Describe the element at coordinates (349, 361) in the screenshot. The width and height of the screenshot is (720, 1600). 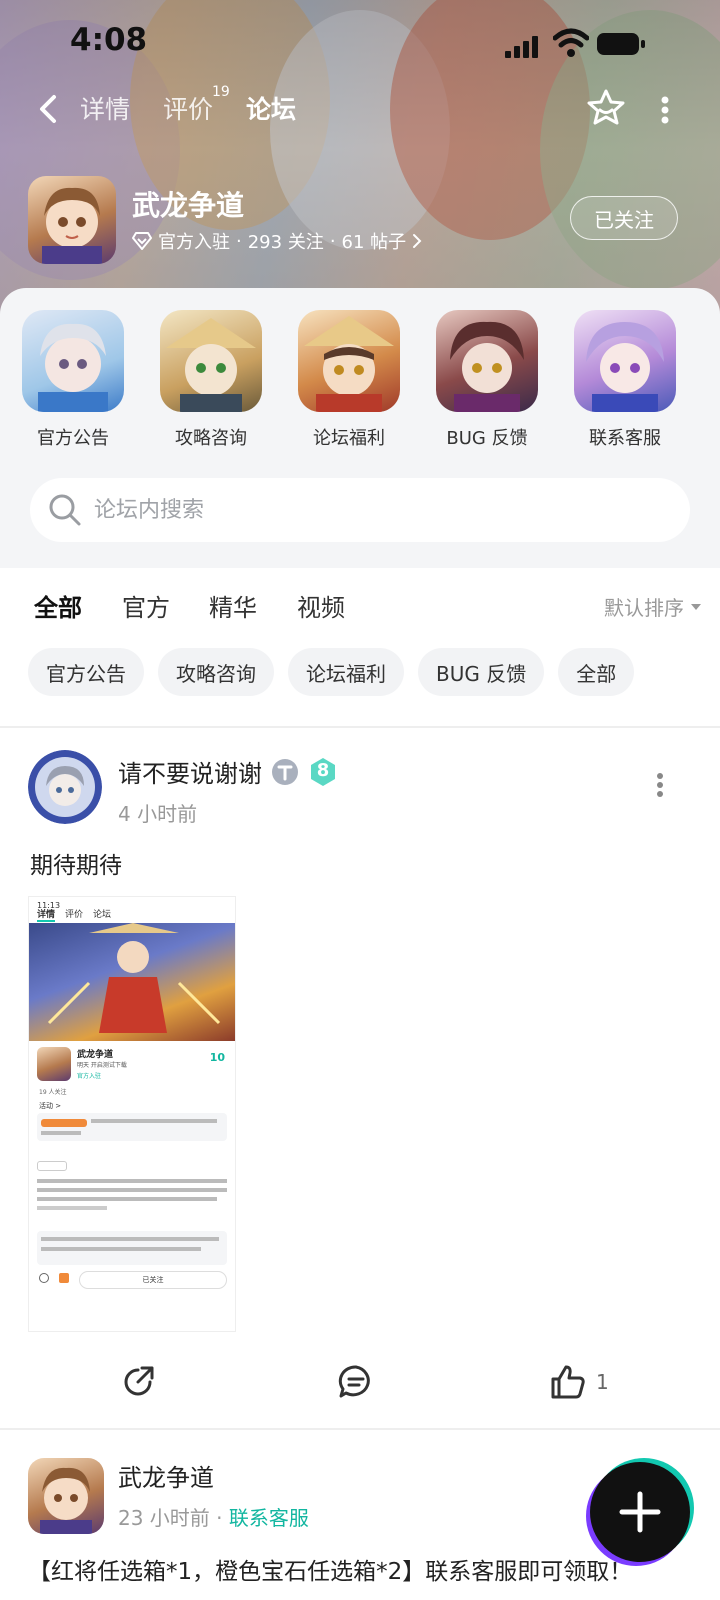
I see `entry-welfare-image` at that location.